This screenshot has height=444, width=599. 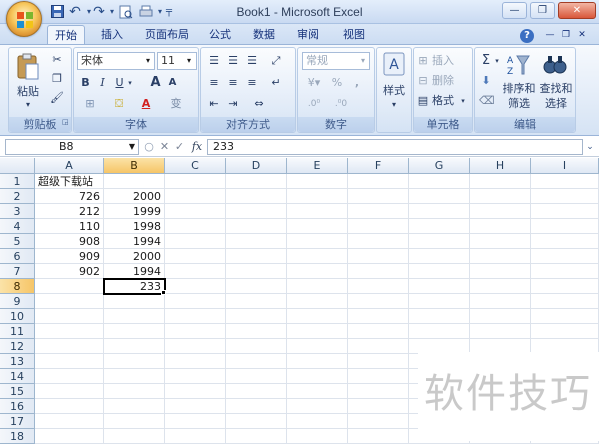 What do you see at coordinates (317, 241) in the screenshot?
I see `cell-e5` at bounding box center [317, 241].